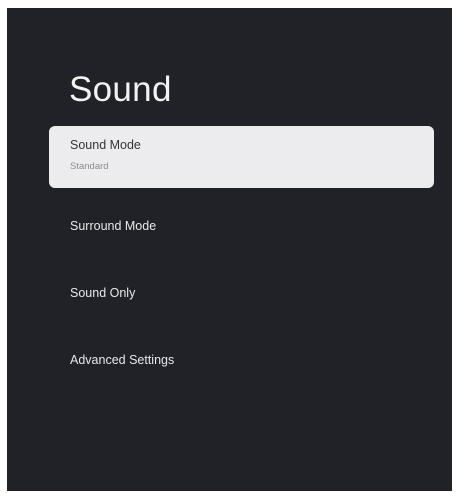 Image resolution: width=458 pixels, height=497 pixels. What do you see at coordinates (113, 226) in the screenshot?
I see `menu-item-label: Surround Mode` at bounding box center [113, 226].